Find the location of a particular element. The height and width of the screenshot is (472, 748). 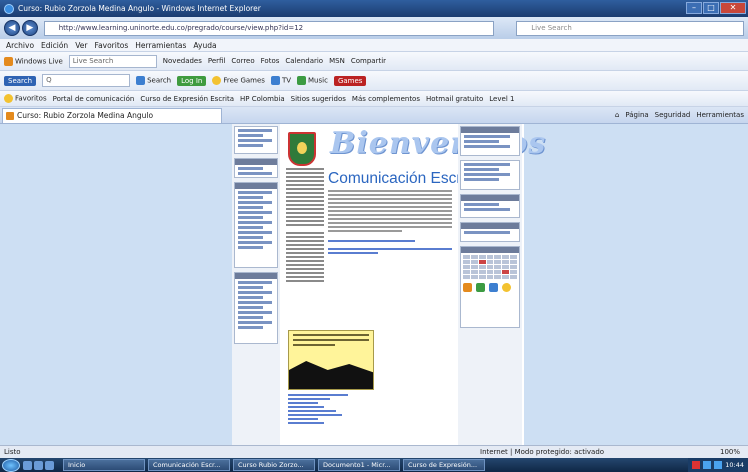

forward-button: ▶ is located at coordinates (29, 28).